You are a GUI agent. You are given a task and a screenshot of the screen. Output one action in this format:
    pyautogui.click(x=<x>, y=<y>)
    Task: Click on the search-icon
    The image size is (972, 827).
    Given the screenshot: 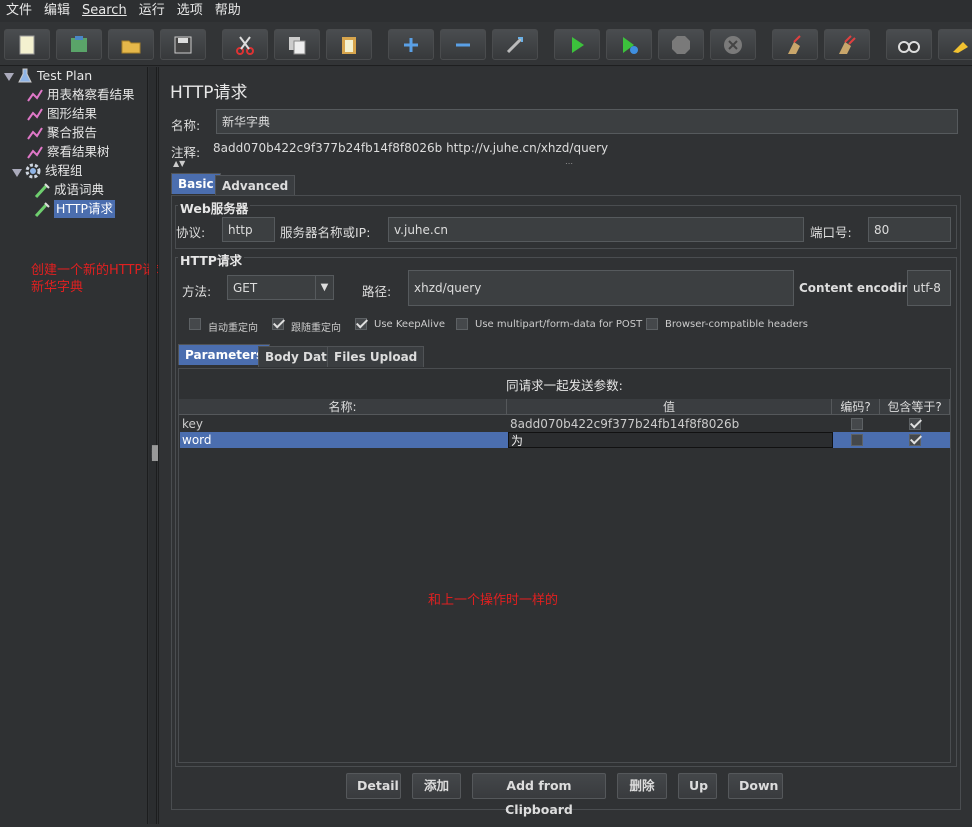 What is the action you would take?
    pyautogui.click(x=909, y=46)
    